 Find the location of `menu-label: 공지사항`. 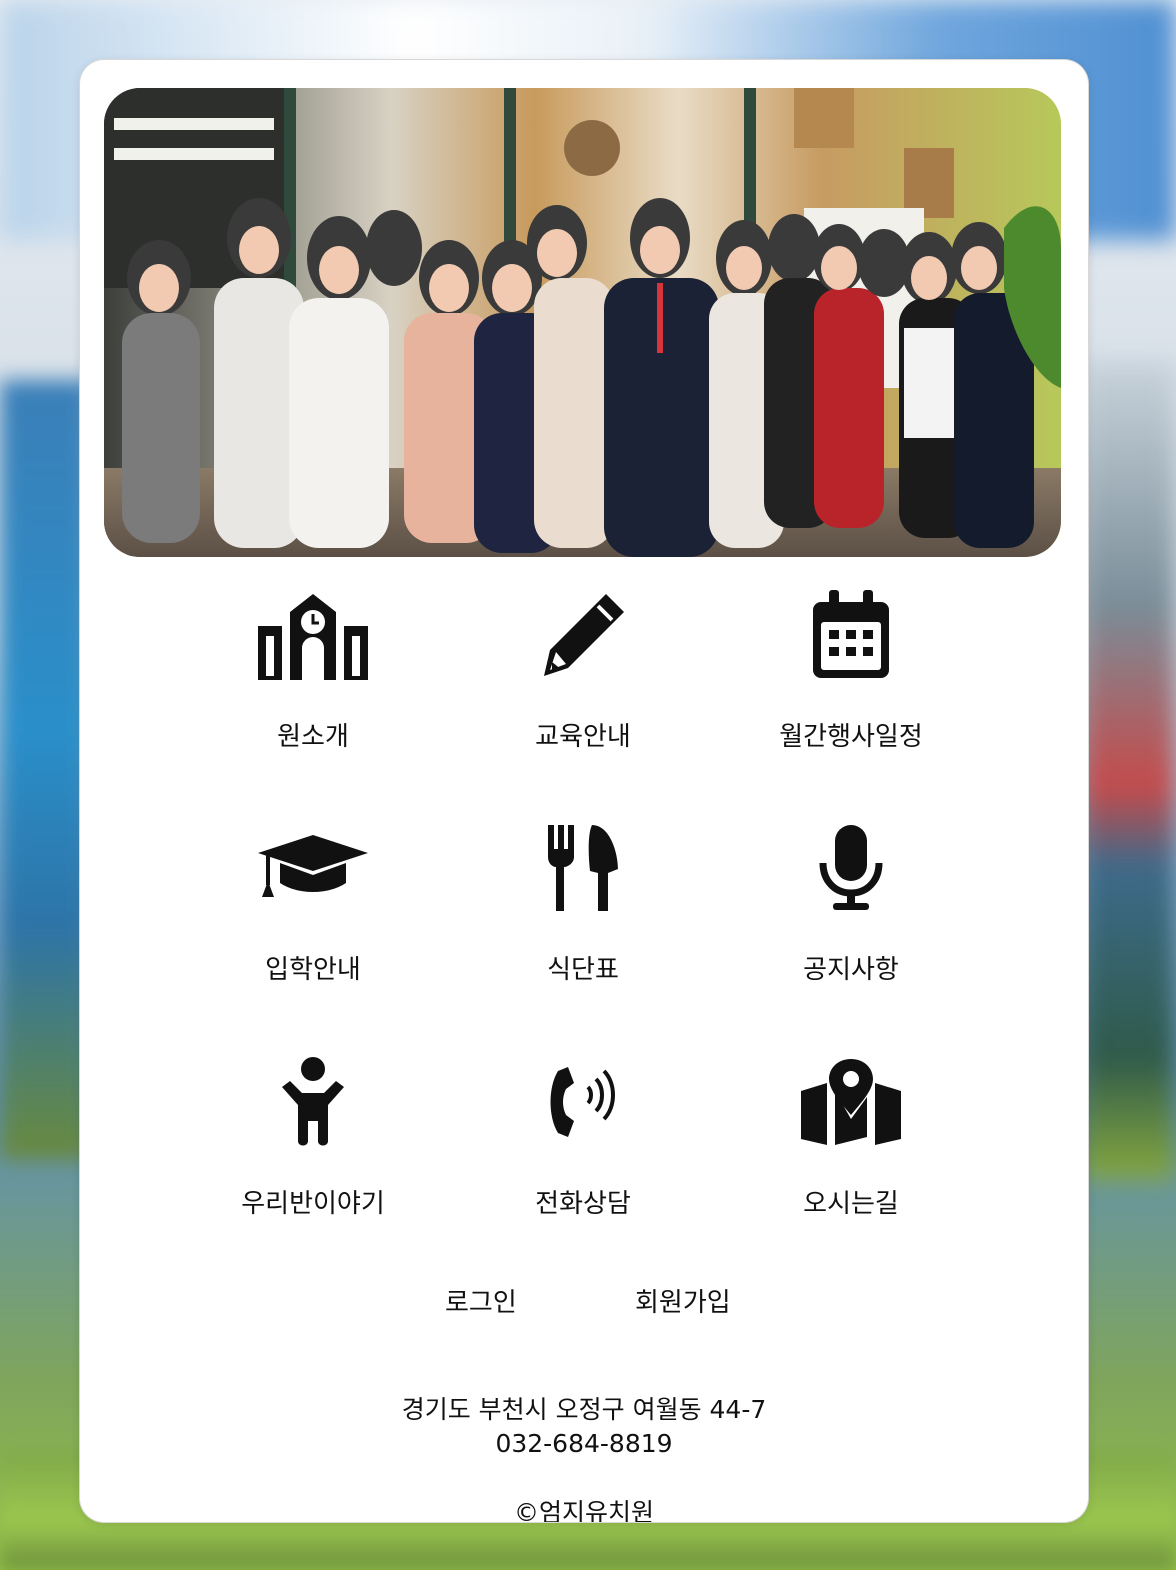

menu-label: 공지사항 is located at coordinates (851, 970).